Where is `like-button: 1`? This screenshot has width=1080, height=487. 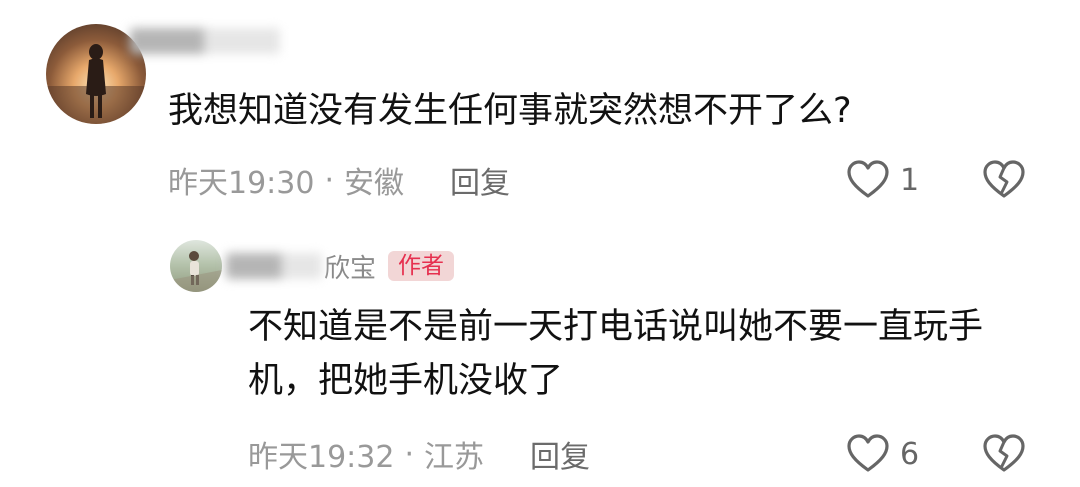
like-button: 1 is located at coordinates (882, 180).